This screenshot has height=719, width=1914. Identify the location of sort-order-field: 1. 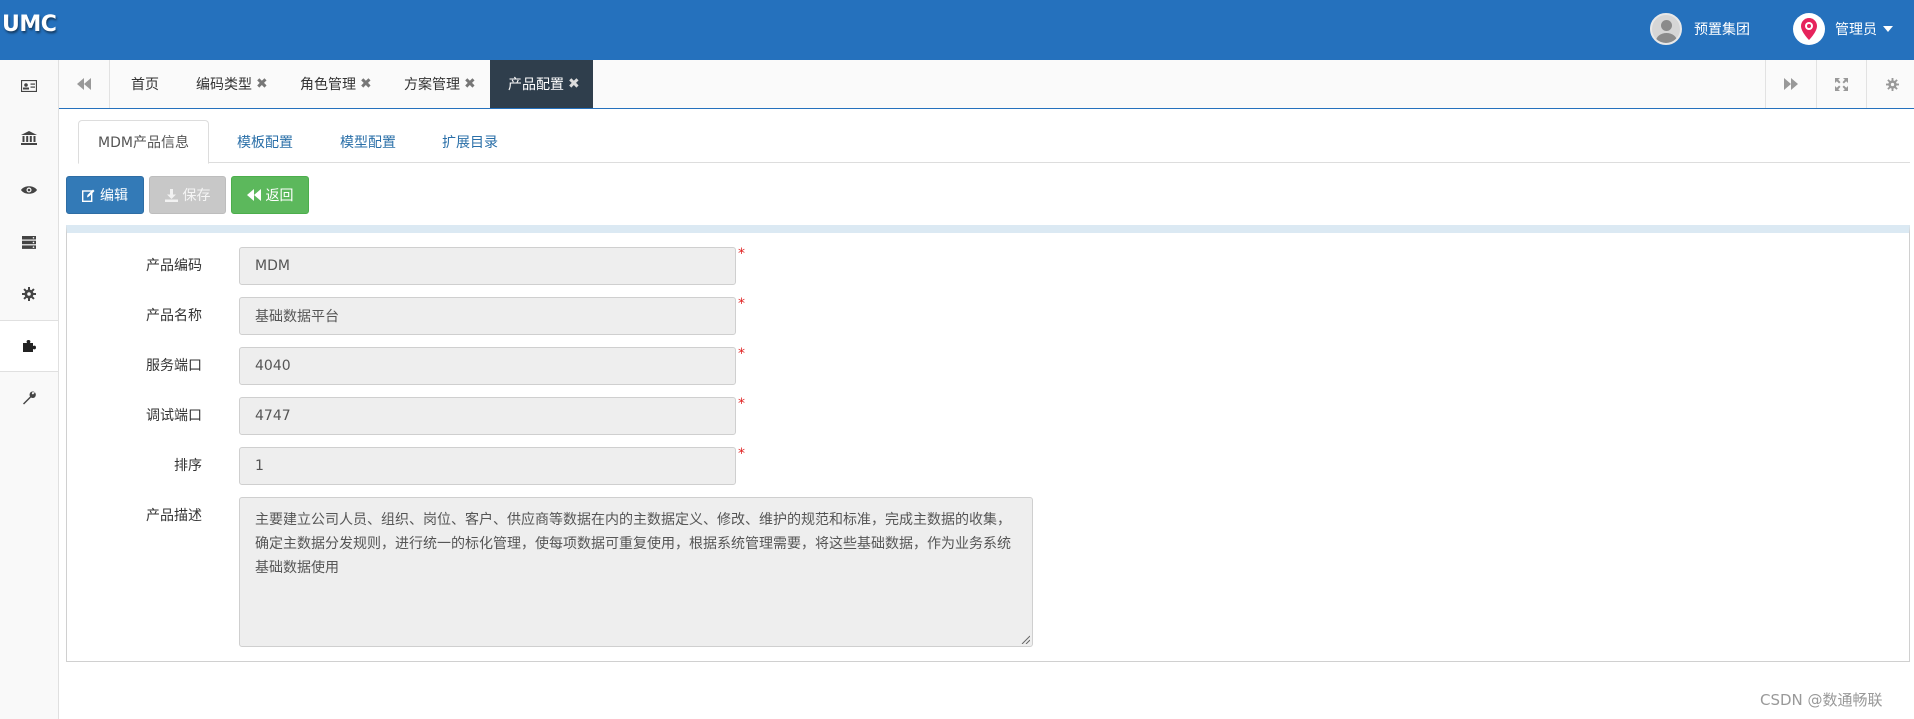
(487, 466).